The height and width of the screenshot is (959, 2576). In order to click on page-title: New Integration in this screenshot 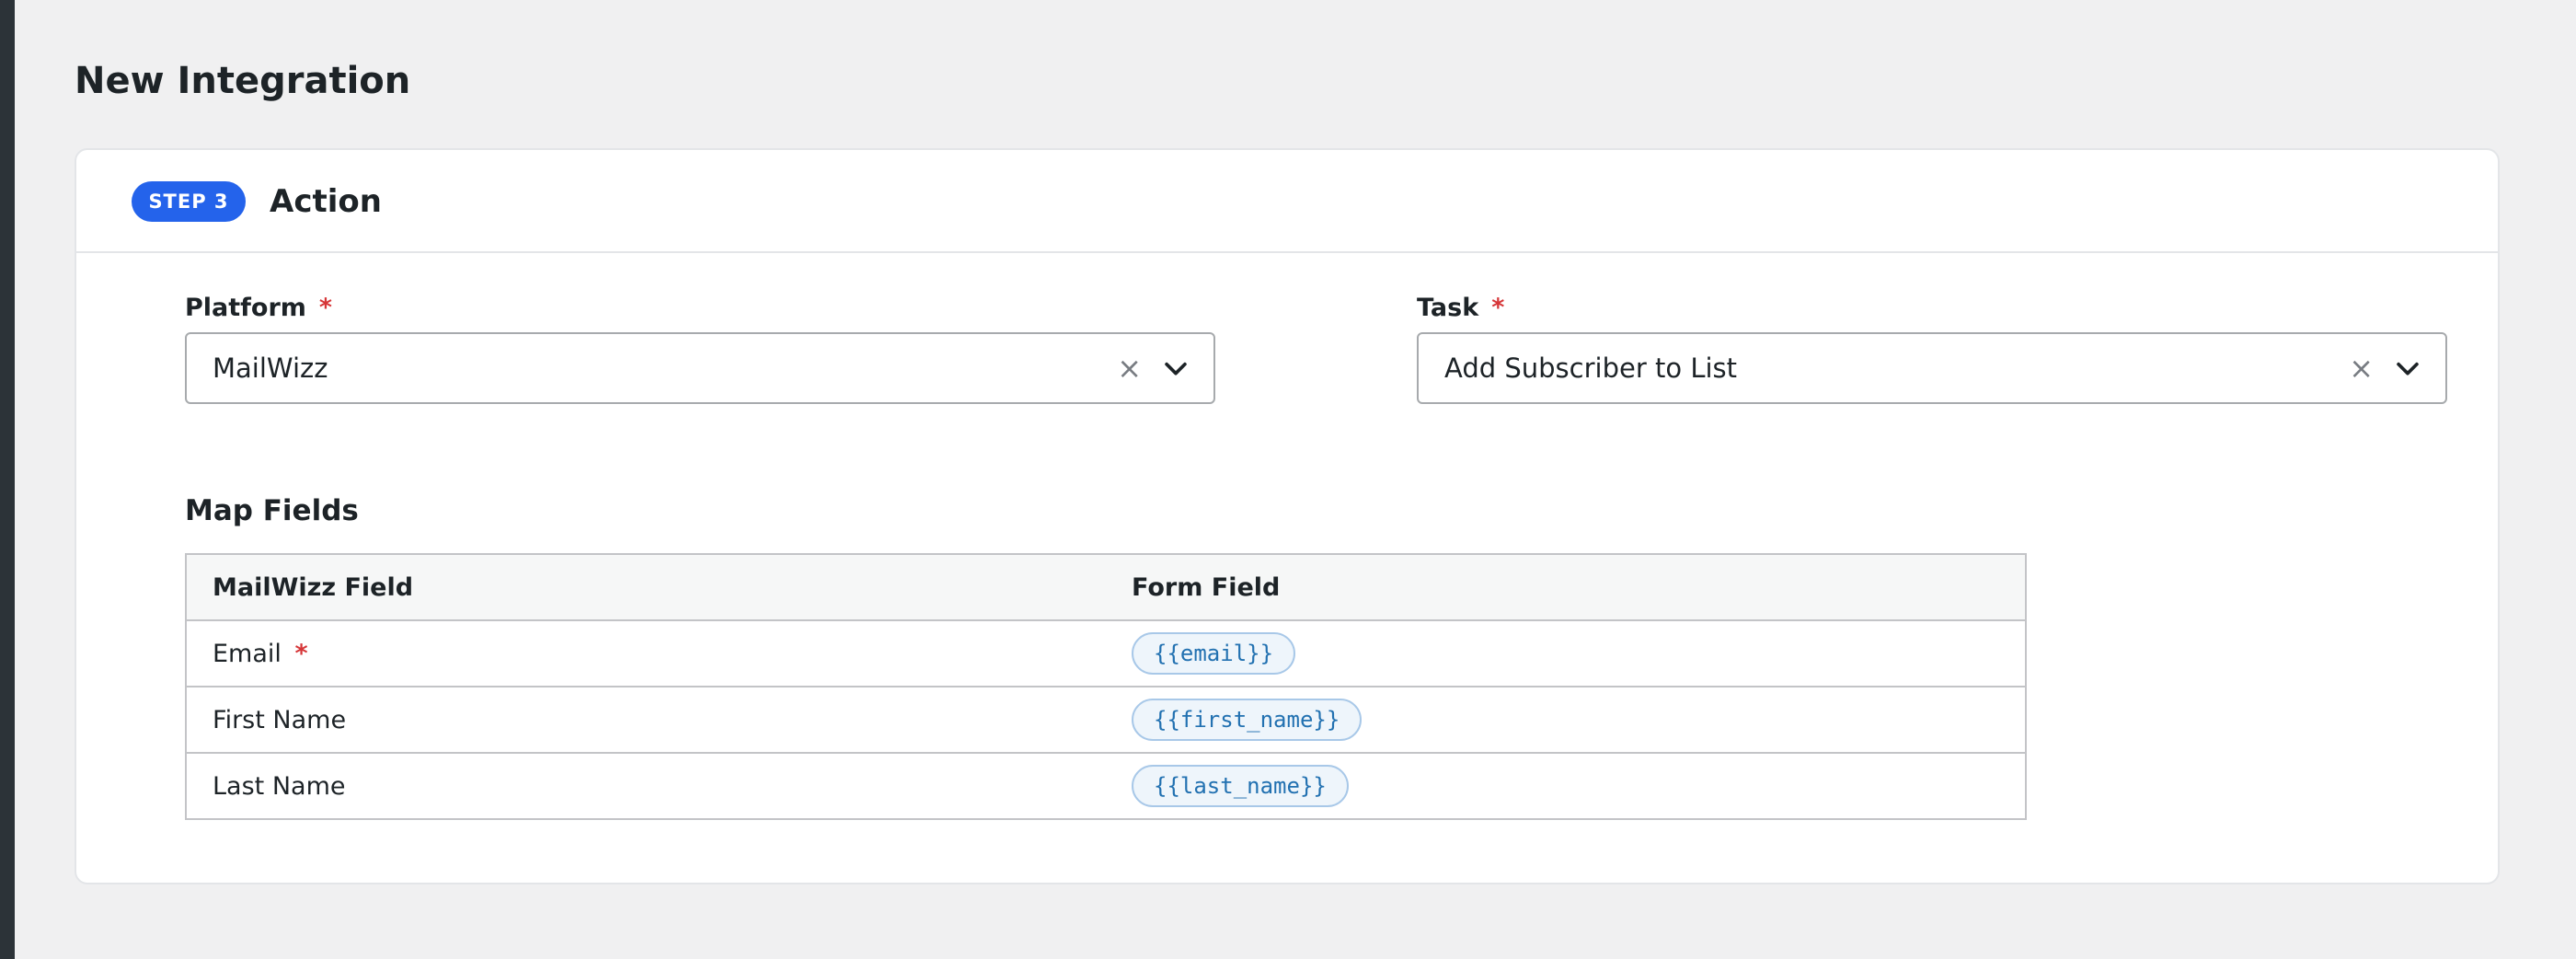, I will do `click(243, 81)`.